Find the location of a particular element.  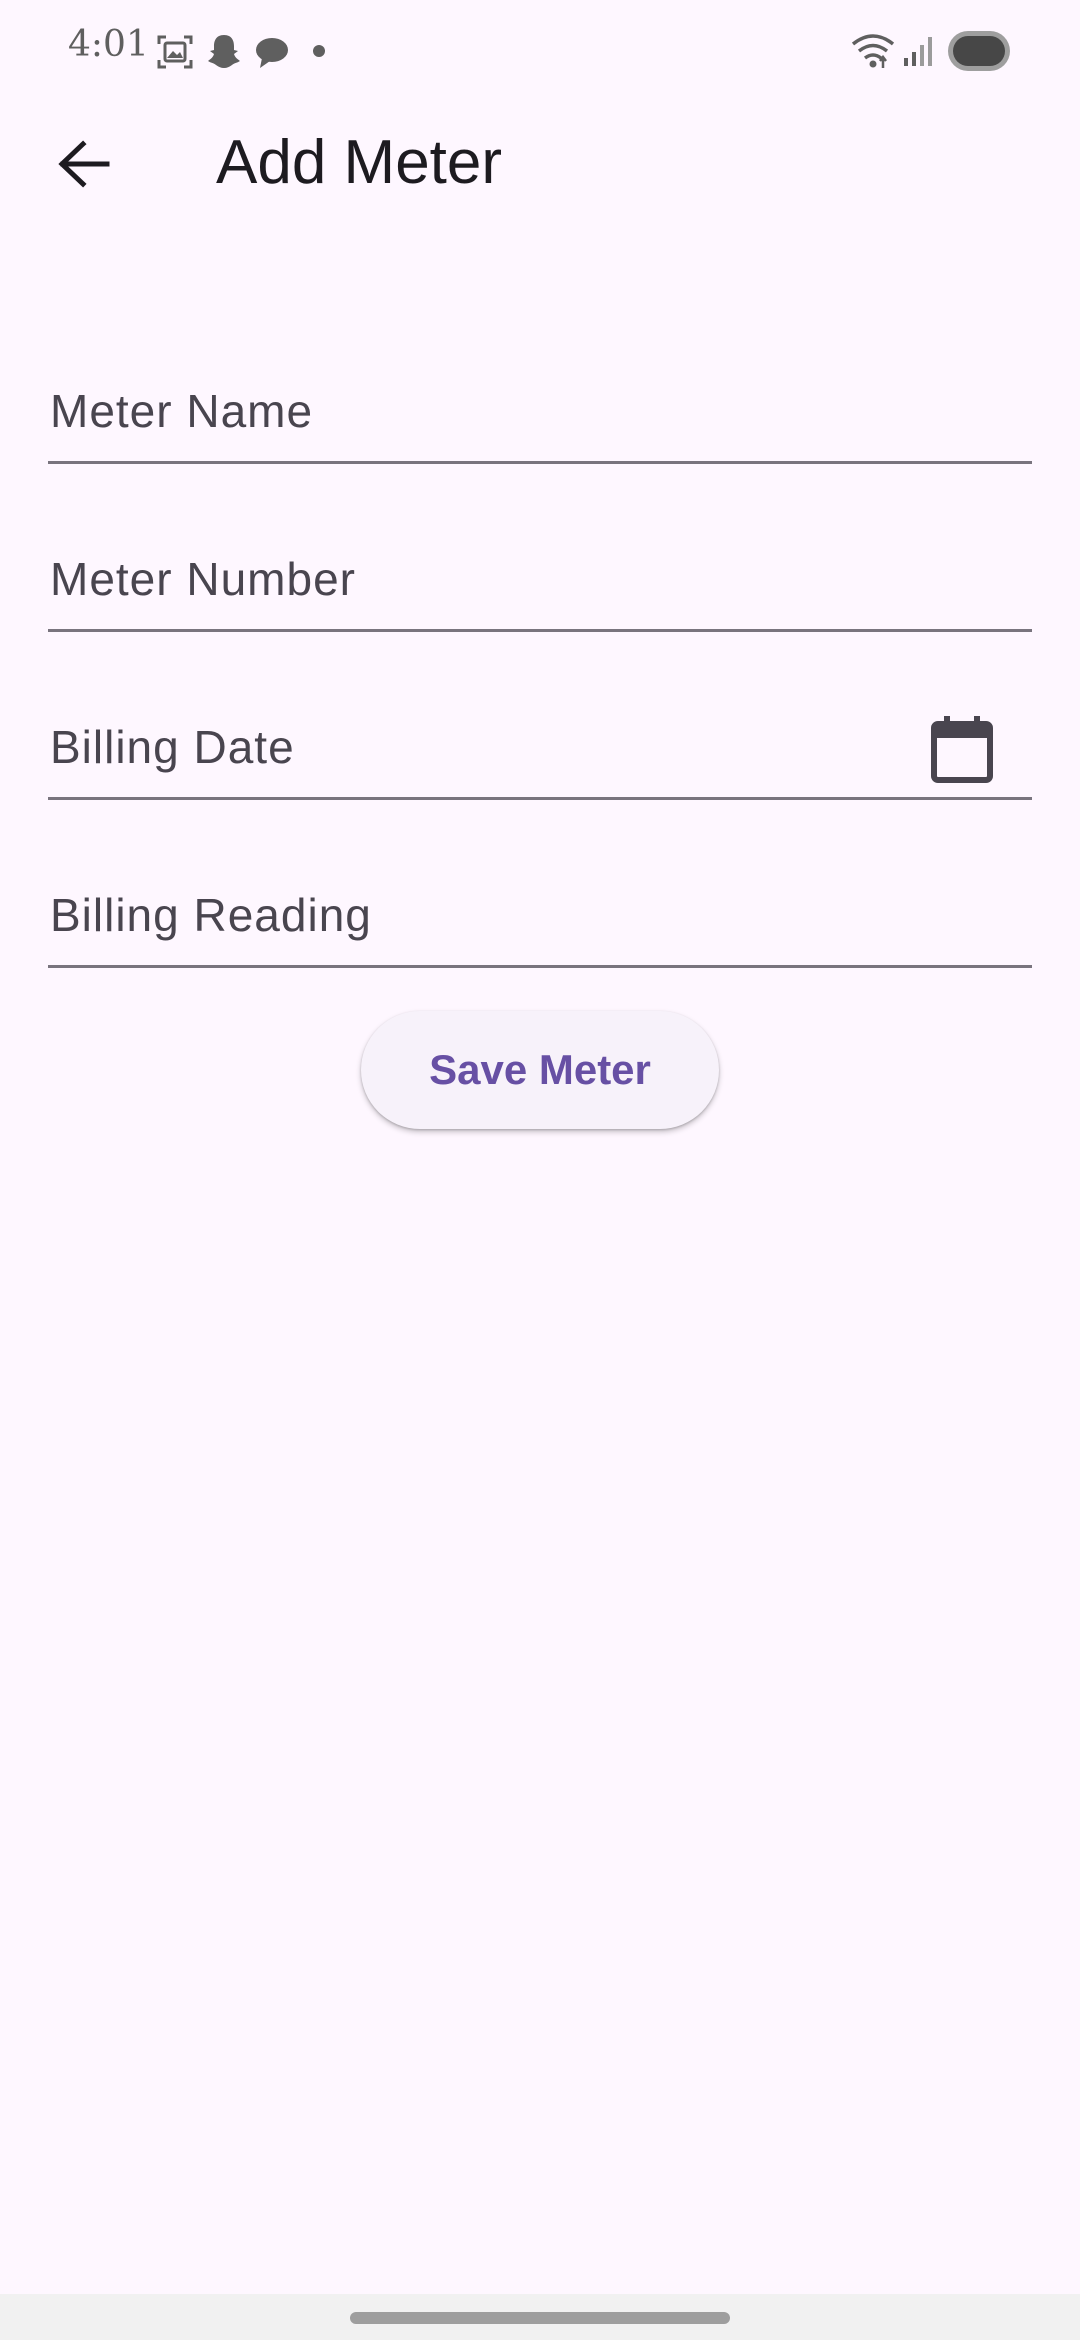

arrow-back-icon is located at coordinates (84, 164).